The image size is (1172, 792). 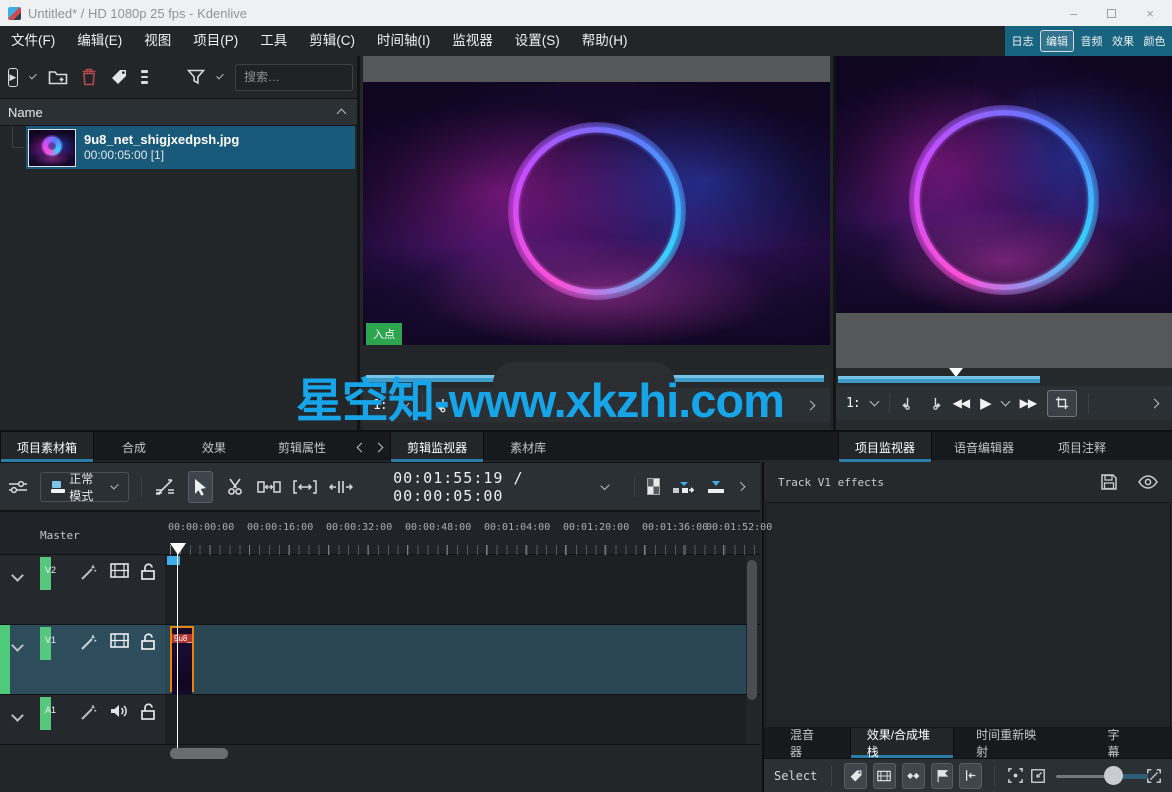 I want to click on minimize-button: –, so click(x=1073, y=13).